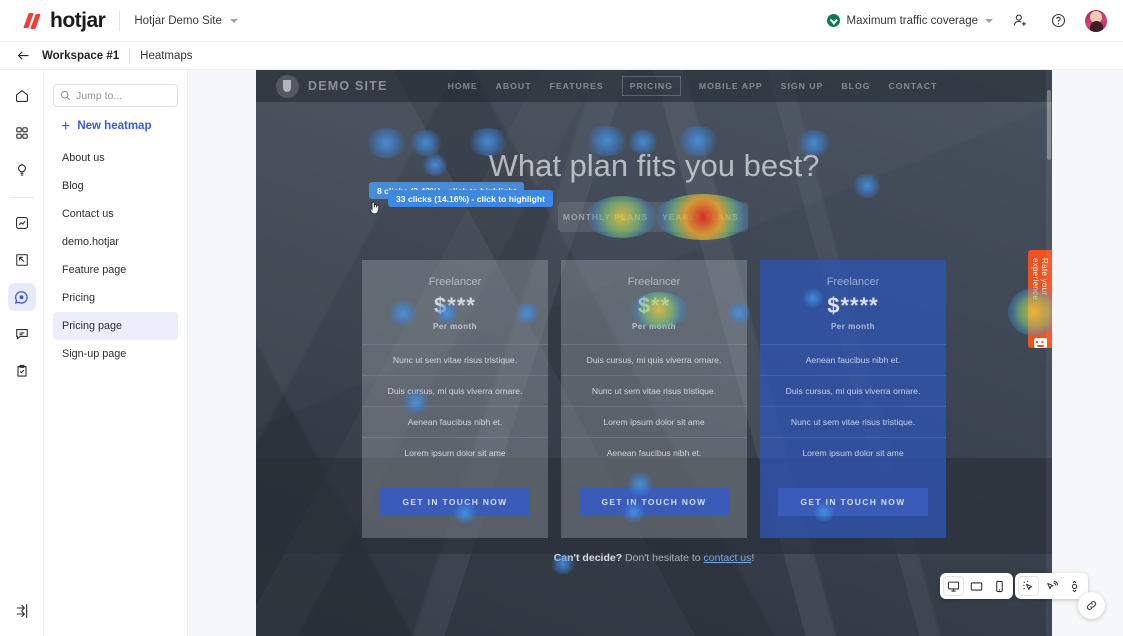 The width and height of the screenshot is (1123, 636). Describe the element at coordinates (178, 20) in the screenshot. I see `site-selector-label: Hotjar Demo Site` at that location.